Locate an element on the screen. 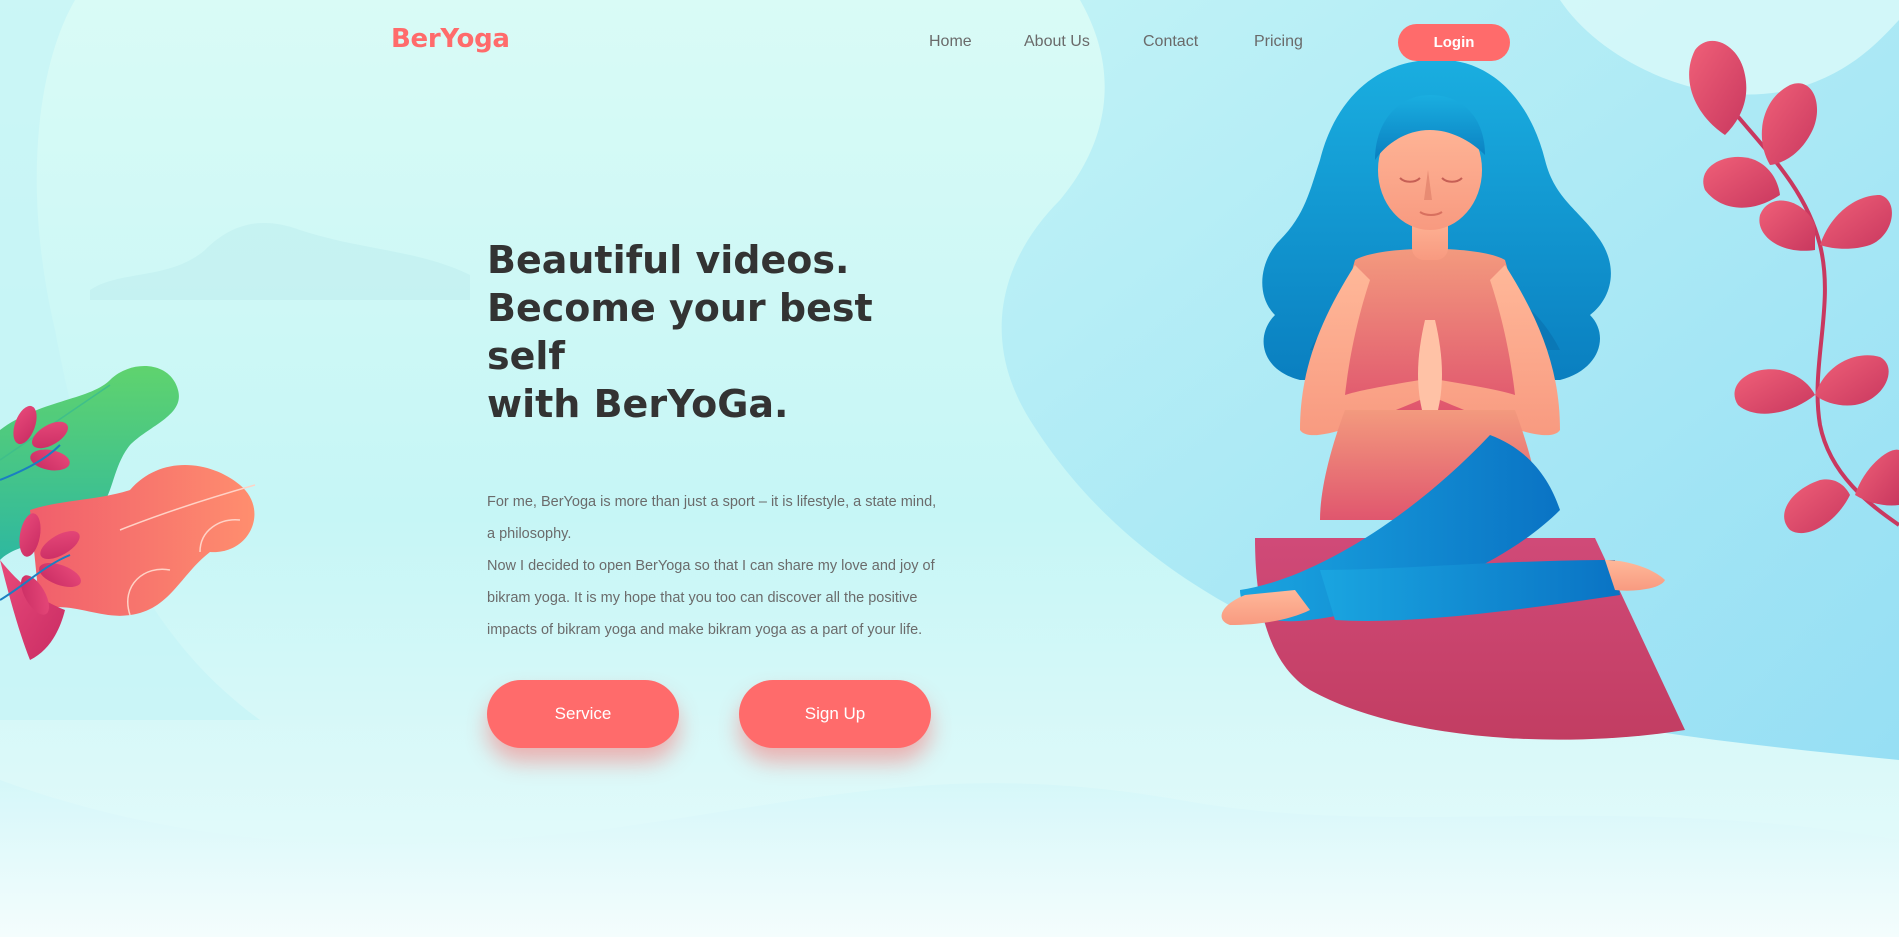 Image resolution: width=1899 pixels, height=937 pixels. login-button: Login is located at coordinates (1454, 42).